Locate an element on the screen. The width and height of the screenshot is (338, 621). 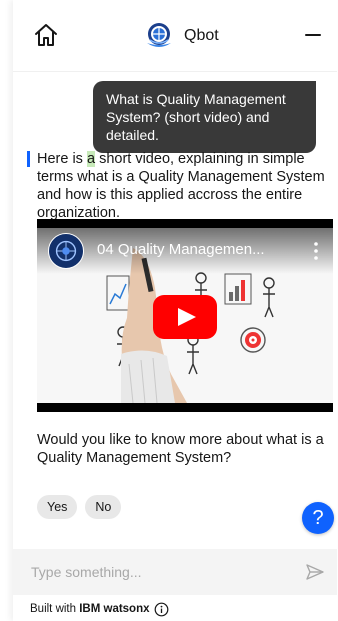
message-input is located at coordinates (161, 572).